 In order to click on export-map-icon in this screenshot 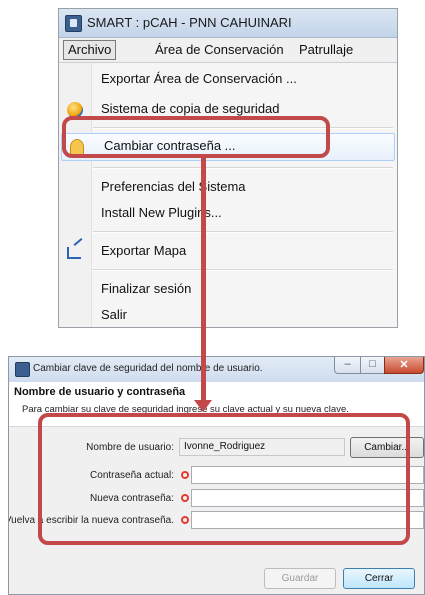, I will do `click(74, 253)`.